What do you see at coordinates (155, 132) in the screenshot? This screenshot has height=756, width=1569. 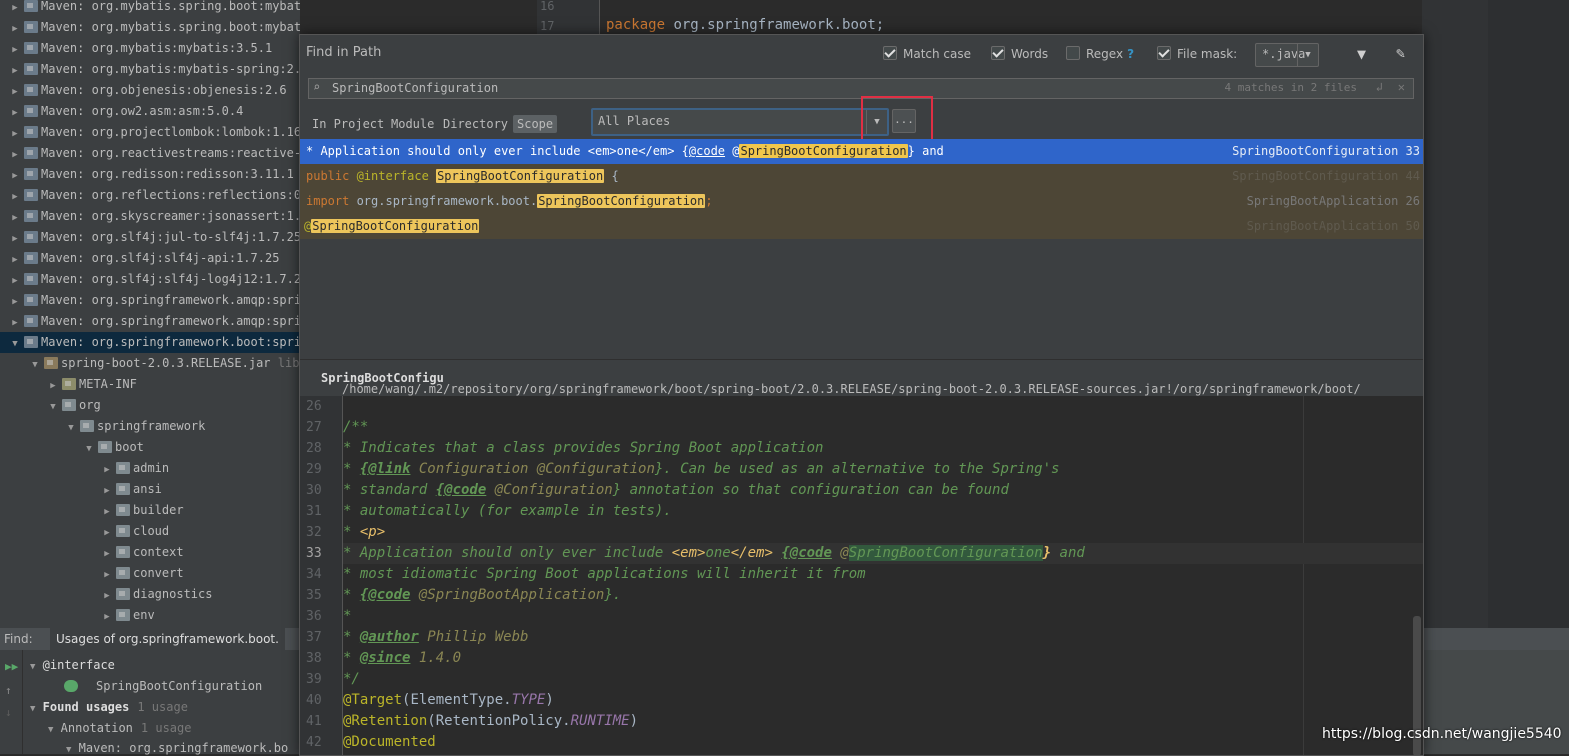 I see `tree-row: ▶ Maven: org.projectlombok:lombok:1.16` at bounding box center [155, 132].